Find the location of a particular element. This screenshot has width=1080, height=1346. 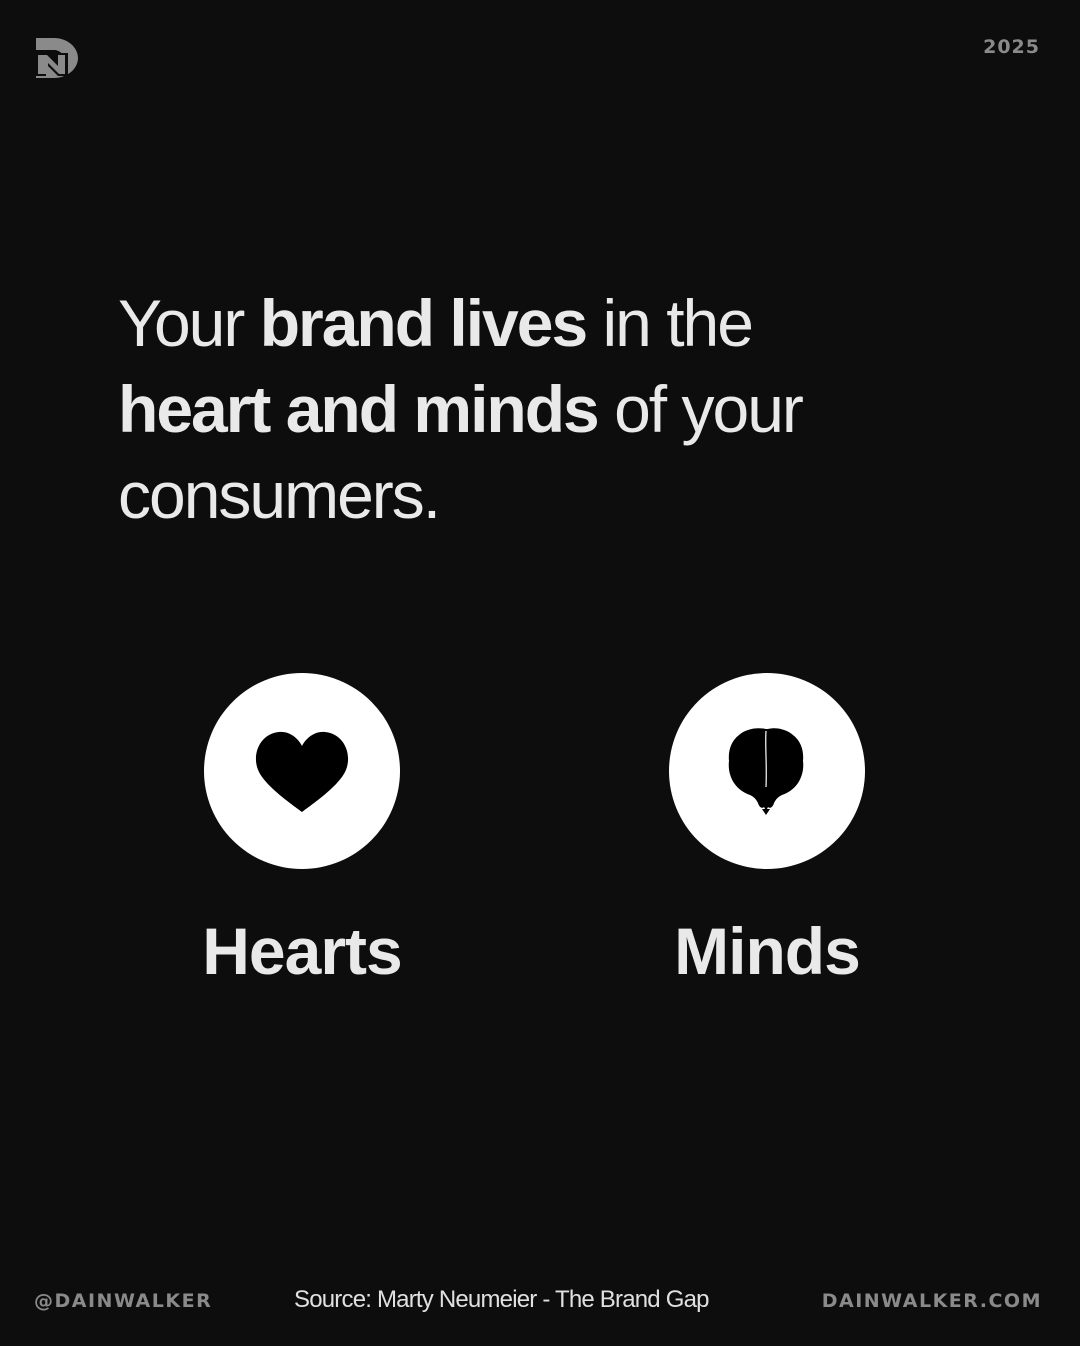

brand-logo is located at coordinates (59, 58).